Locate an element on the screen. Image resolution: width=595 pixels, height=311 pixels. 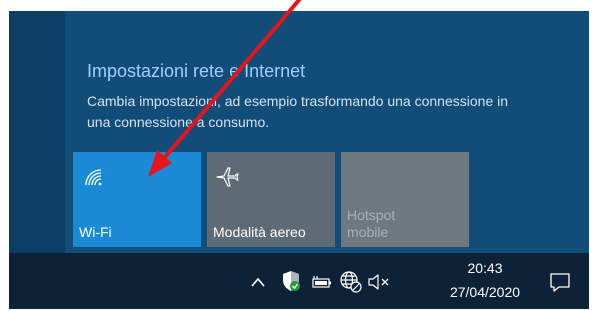
battery-icon is located at coordinates (322, 283).